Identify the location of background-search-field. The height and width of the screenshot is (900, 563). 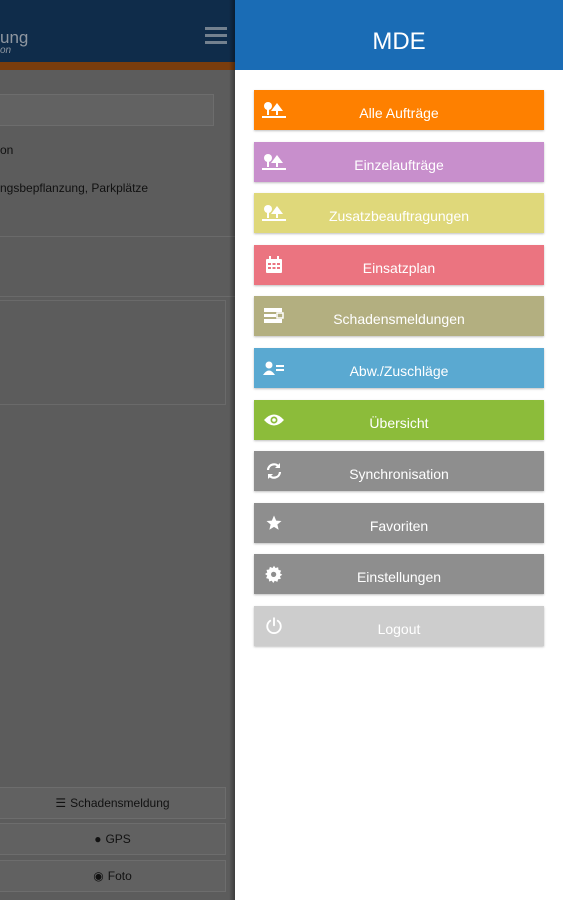
(107, 110).